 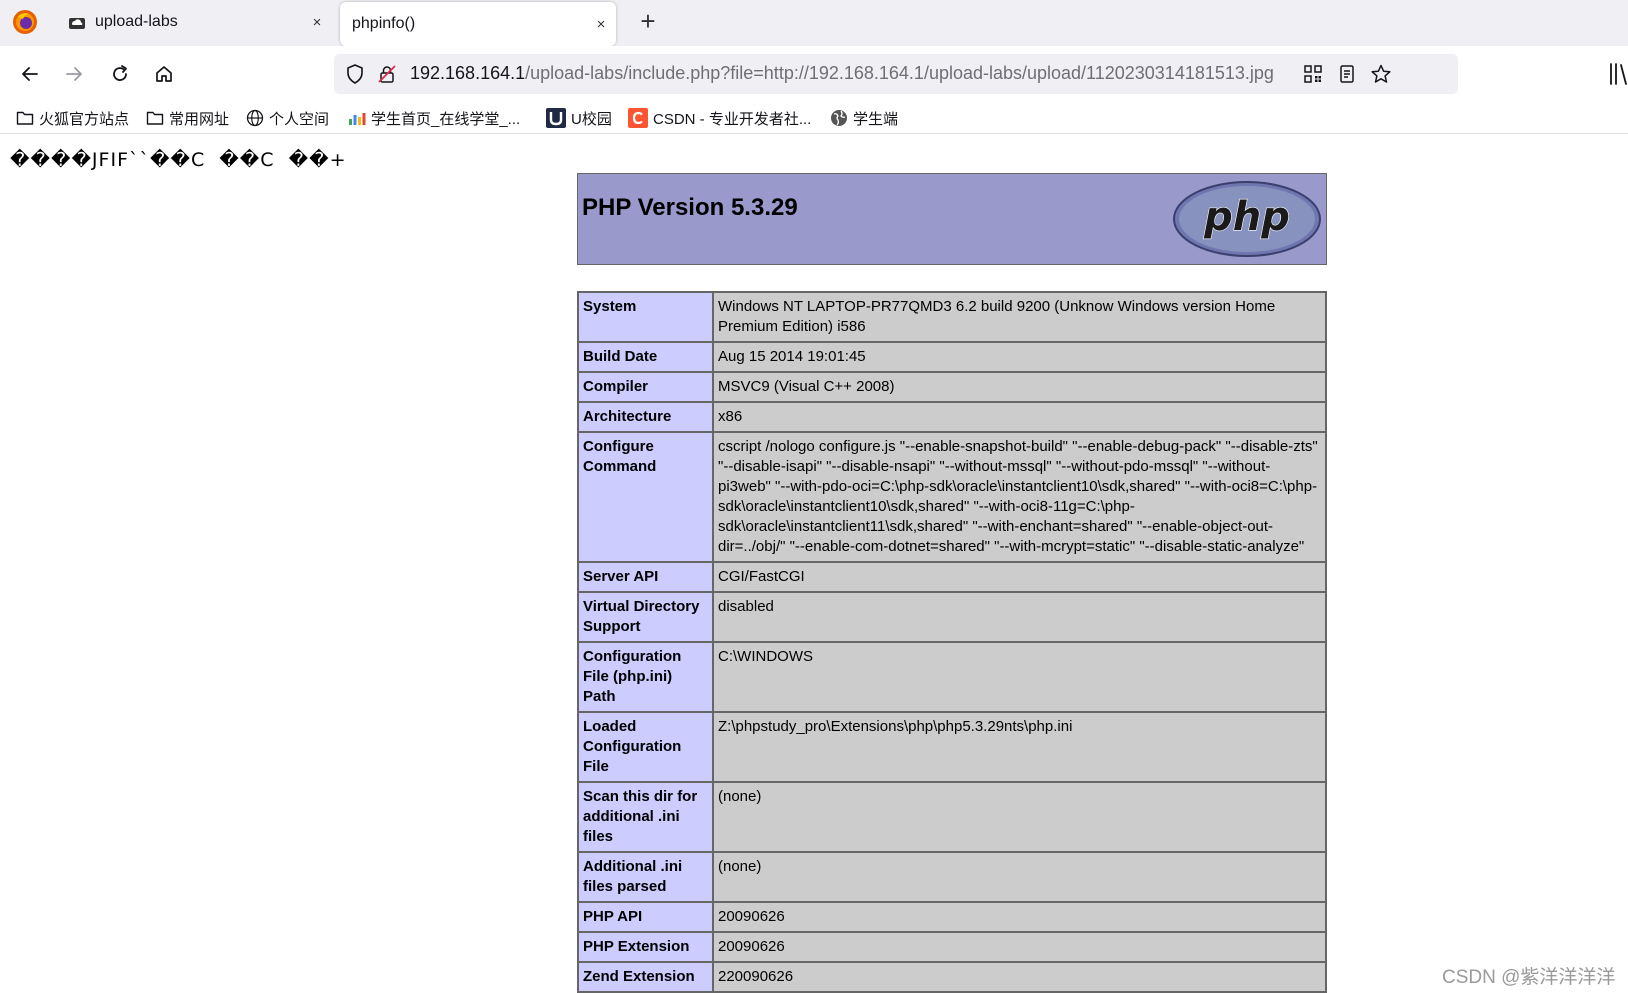 I want to click on arrow-right-icon, so click(x=74, y=74).